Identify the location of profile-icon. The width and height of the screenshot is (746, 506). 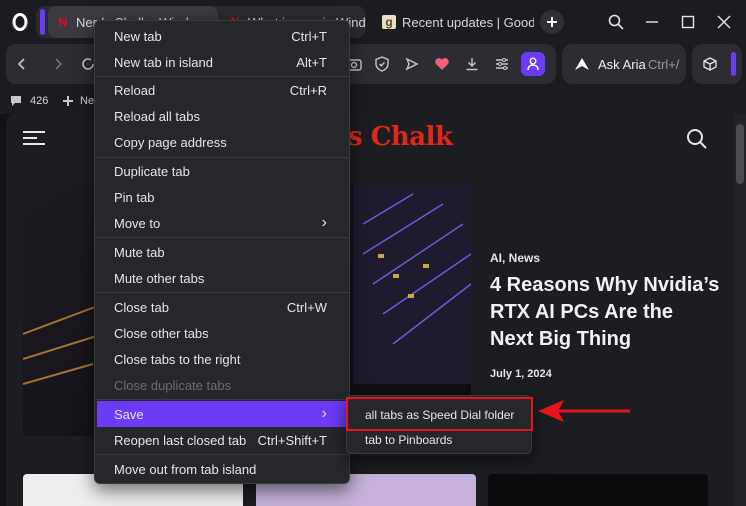
(533, 64).